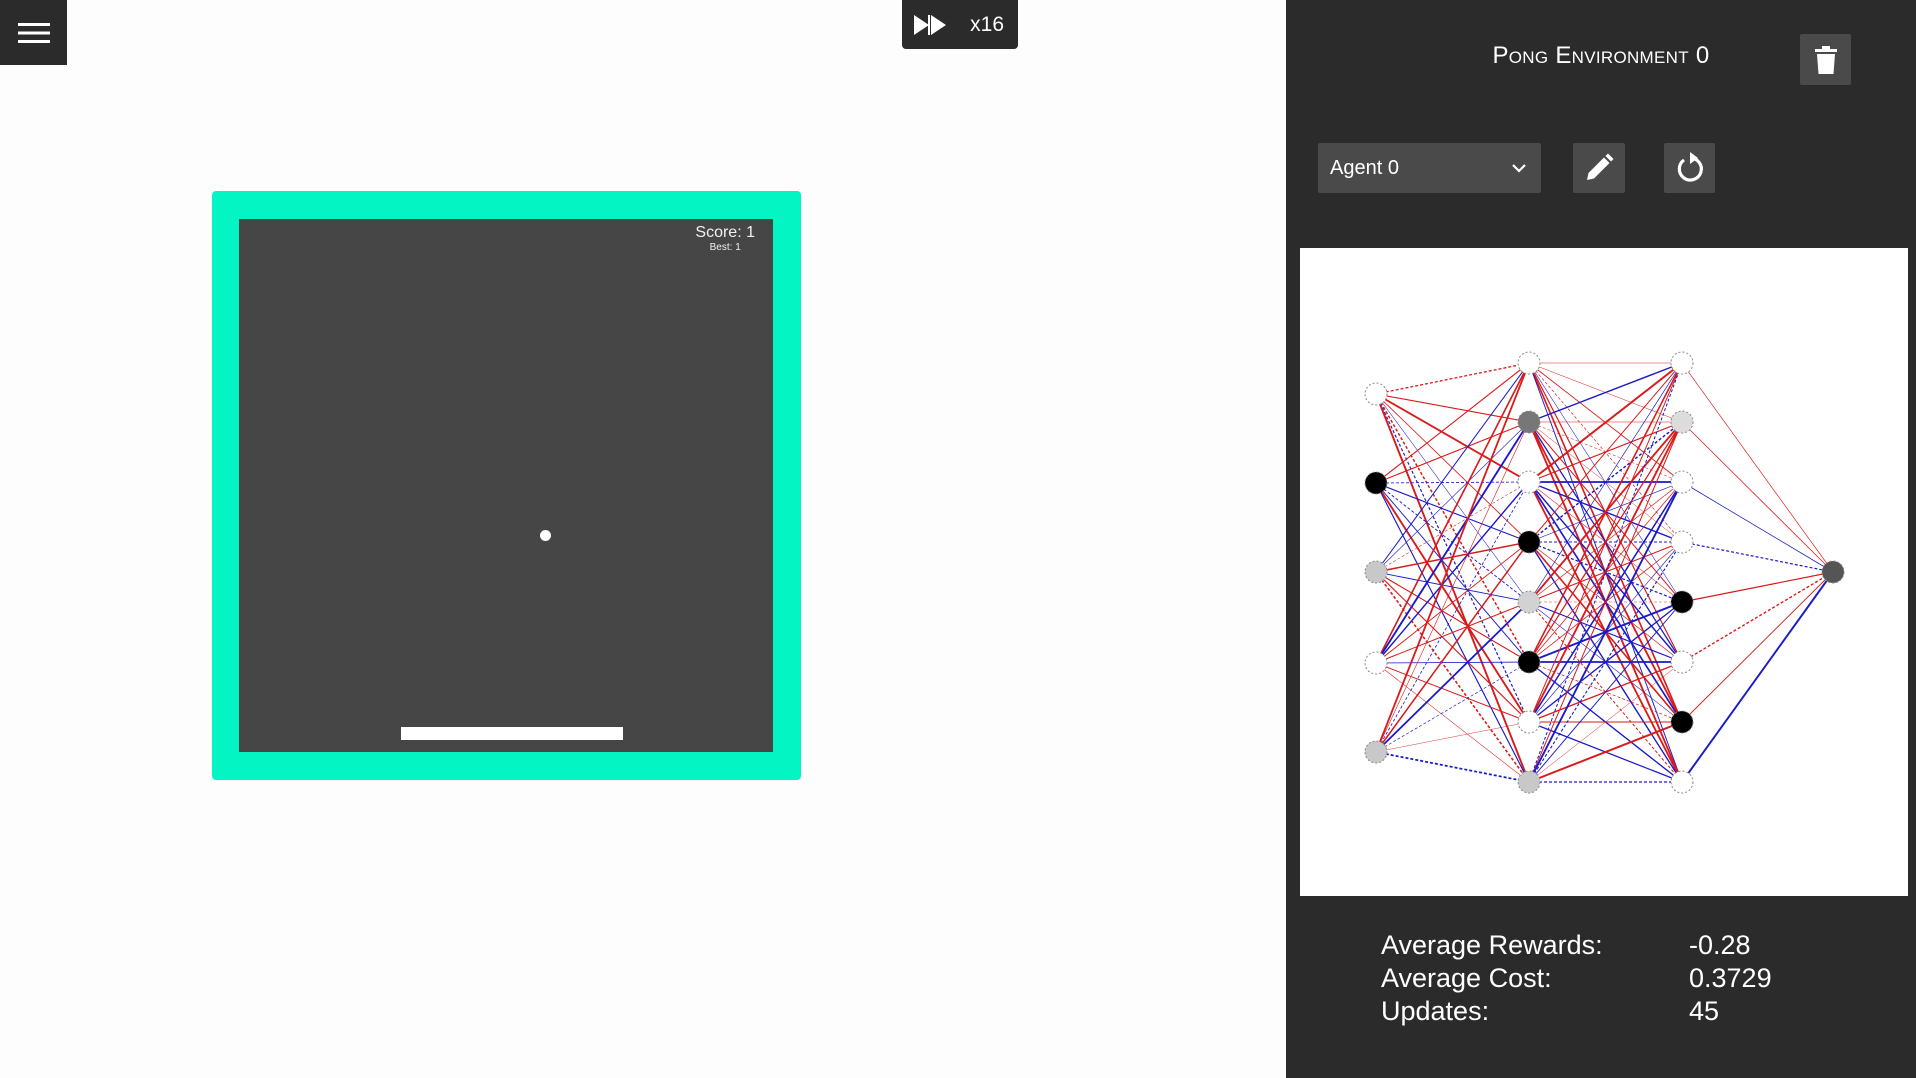 This screenshot has width=1916, height=1078. Describe the element at coordinates (1429, 168) in the screenshot. I see `agent-select: Agent 0` at that location.